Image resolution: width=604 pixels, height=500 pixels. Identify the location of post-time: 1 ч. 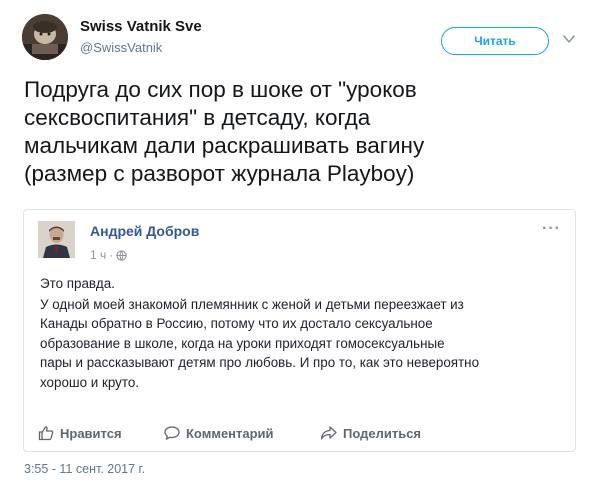
(98, 255).